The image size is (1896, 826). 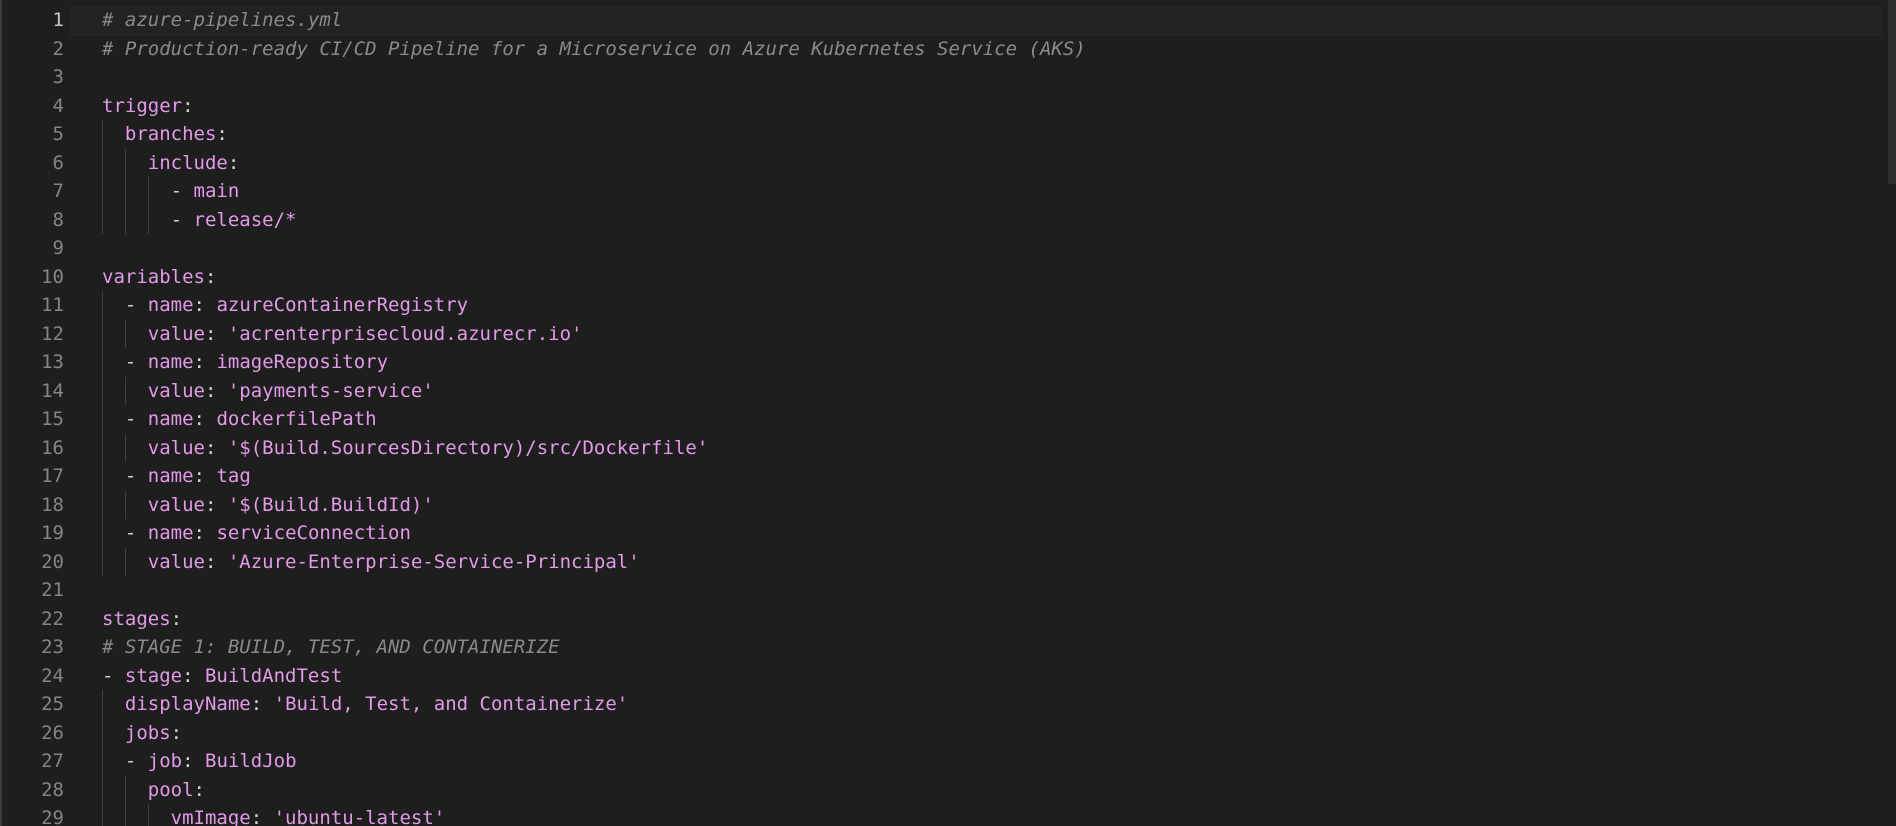 I want to click on code-line: variables:, so click(x=159, y=277).